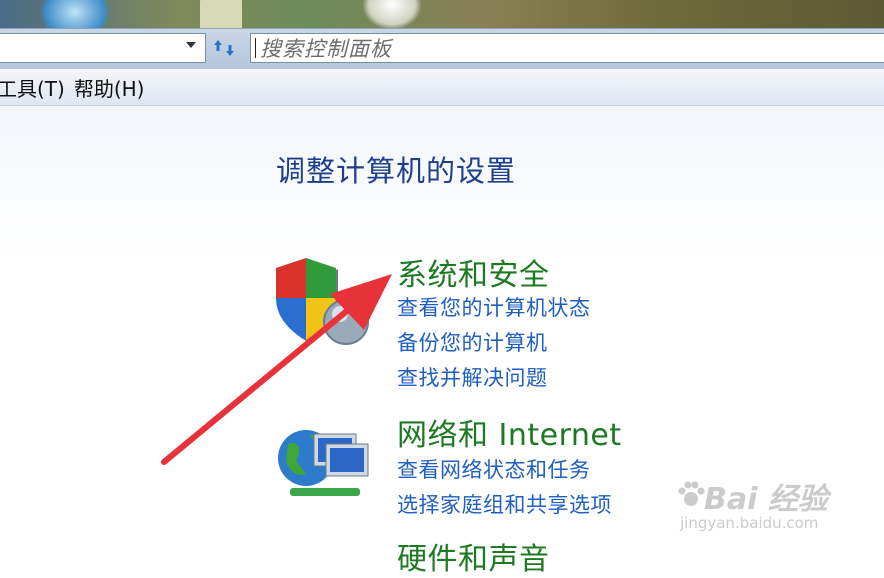  What do you see at coordinates (766, 499) in the screenshot?
I see `watermark-brand: Bai 经验` at bounding box center [766, 499].